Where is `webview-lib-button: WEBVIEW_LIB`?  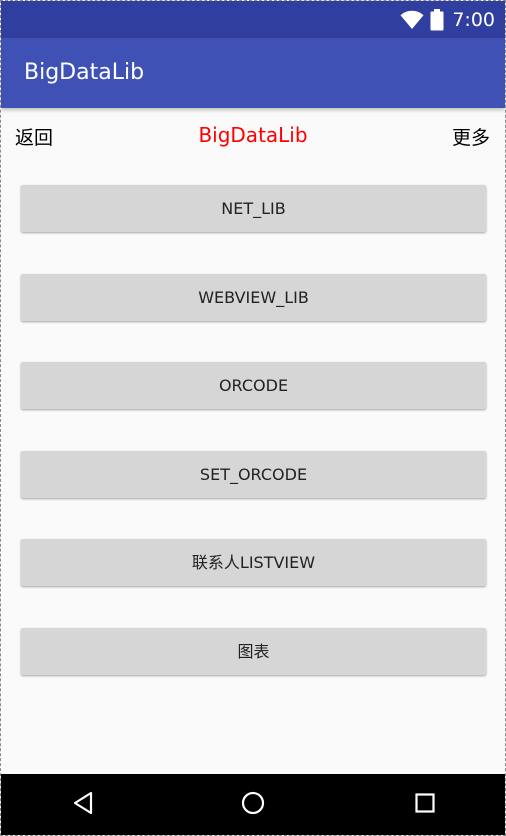 webview-lib-button: WEBVIEW_LIB is located at coordinates (253, 297).